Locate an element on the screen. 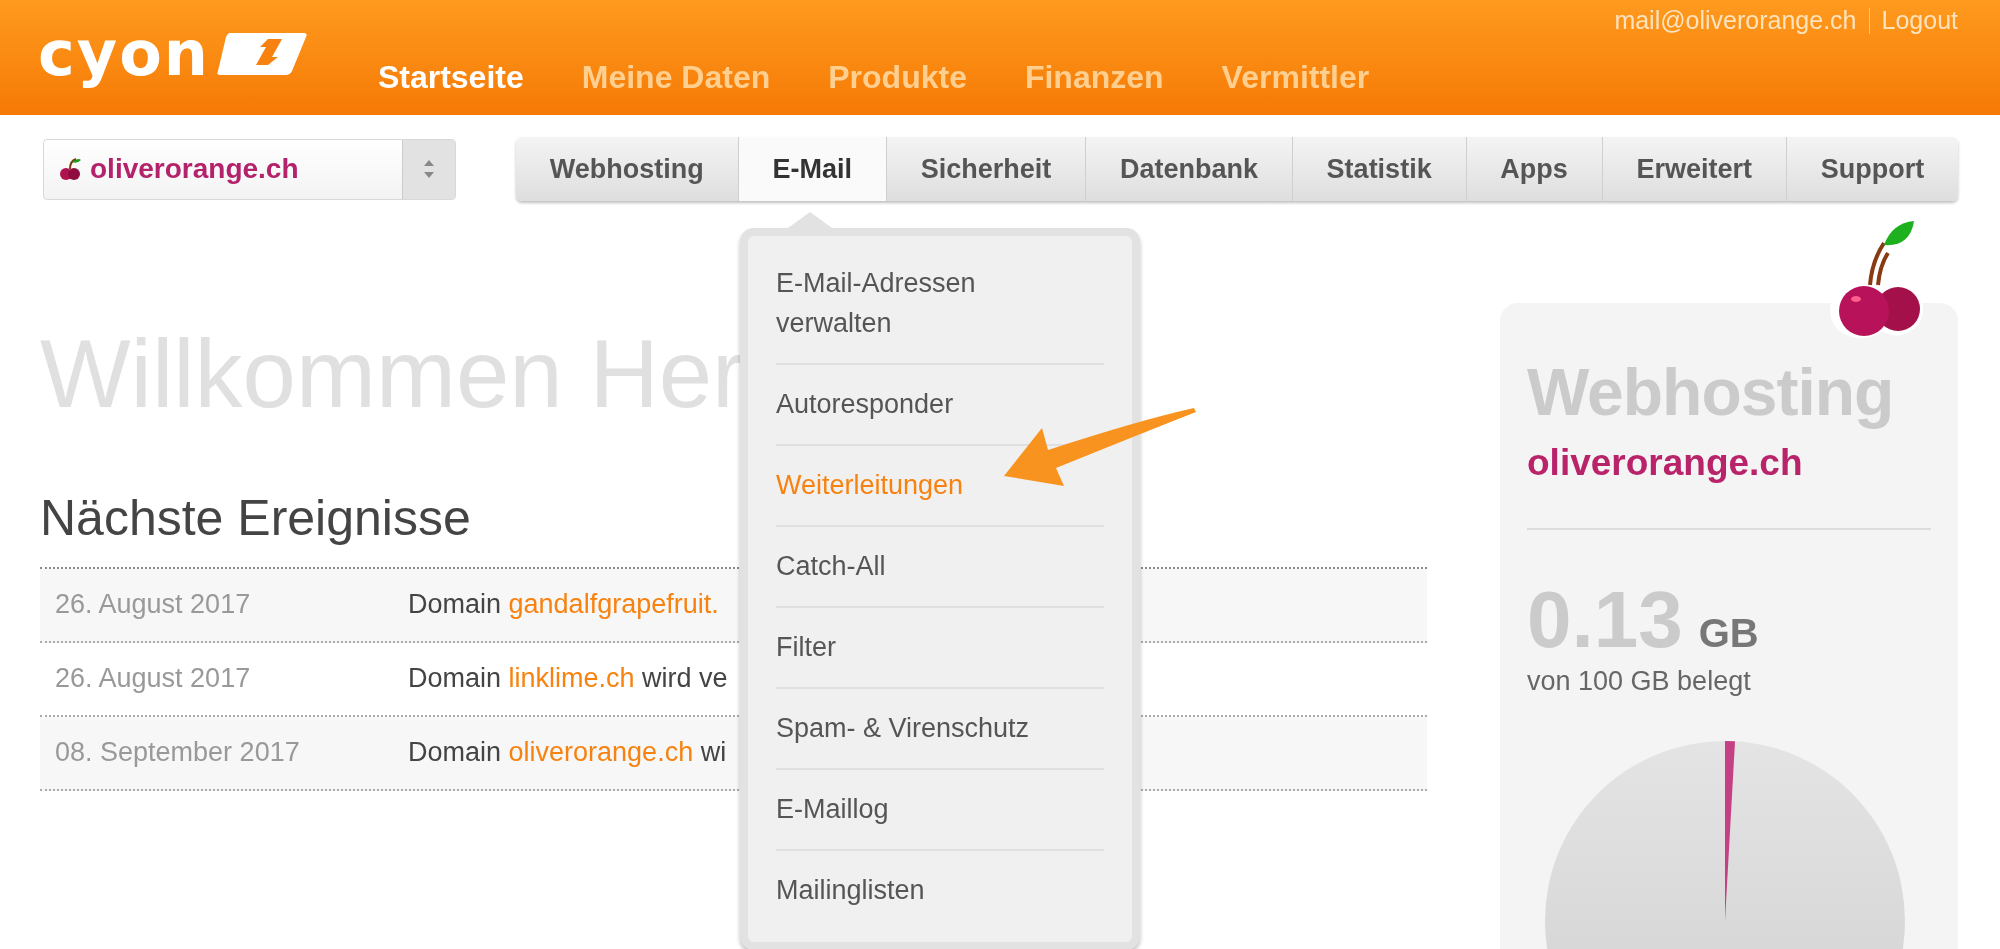 Image resolution: width=2000 pixels, height=949 pixels. cherry-icon is located at coordinates (70, 169).